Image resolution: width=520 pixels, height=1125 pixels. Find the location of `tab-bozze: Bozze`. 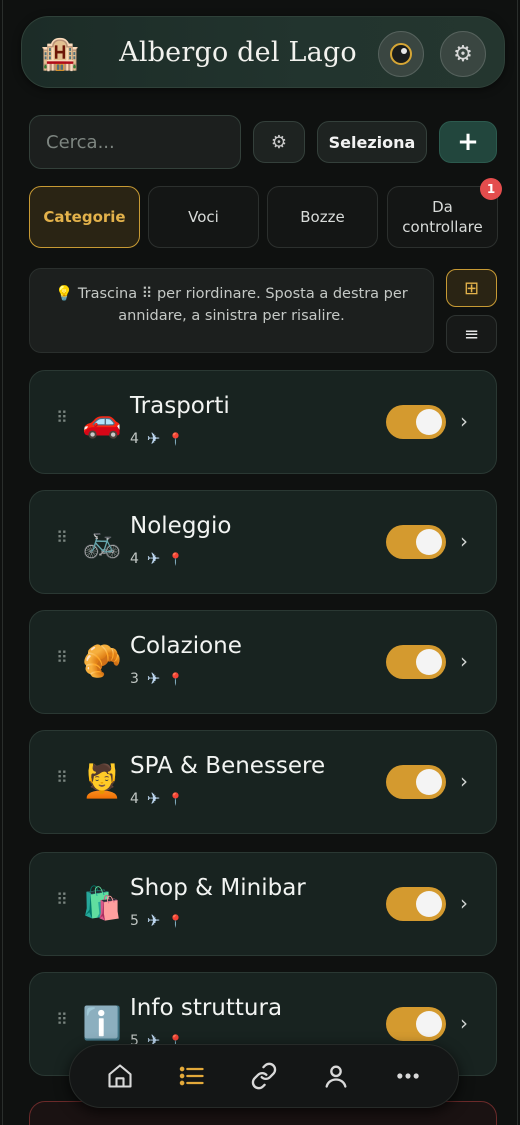

tab-bozze: Bozze is located at coordinates (322, 217).